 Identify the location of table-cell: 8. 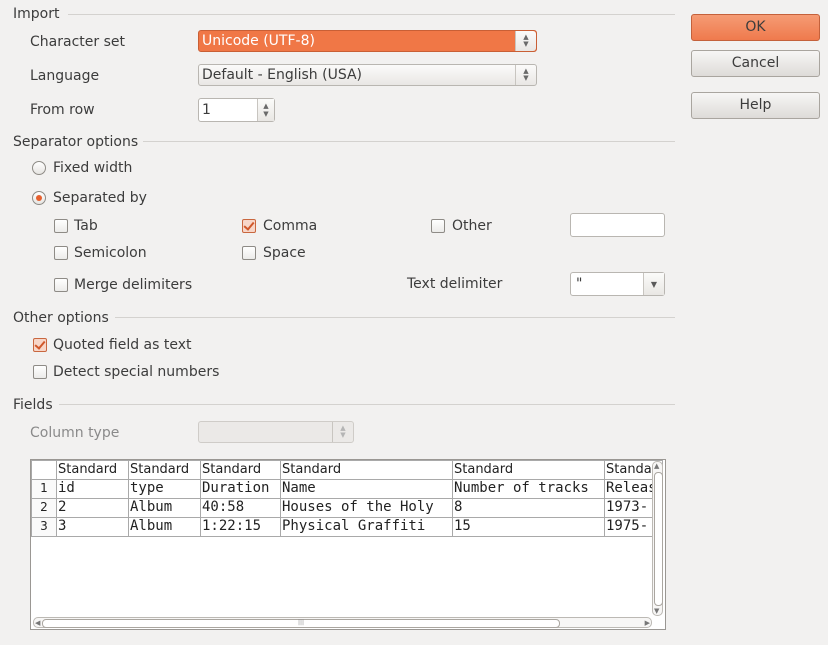
(528, 508).